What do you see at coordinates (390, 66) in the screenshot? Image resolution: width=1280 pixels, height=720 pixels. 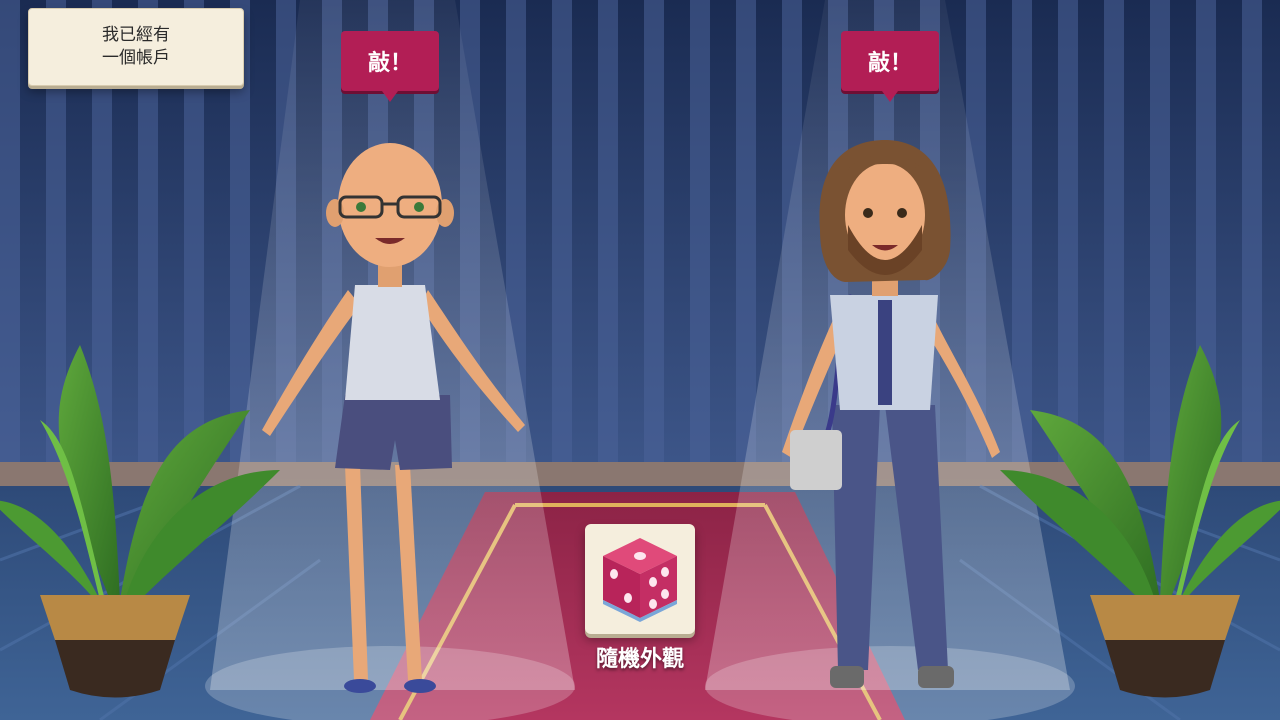 I see `knock-bubble-left: 敲！` at bounding box center [390, 66].